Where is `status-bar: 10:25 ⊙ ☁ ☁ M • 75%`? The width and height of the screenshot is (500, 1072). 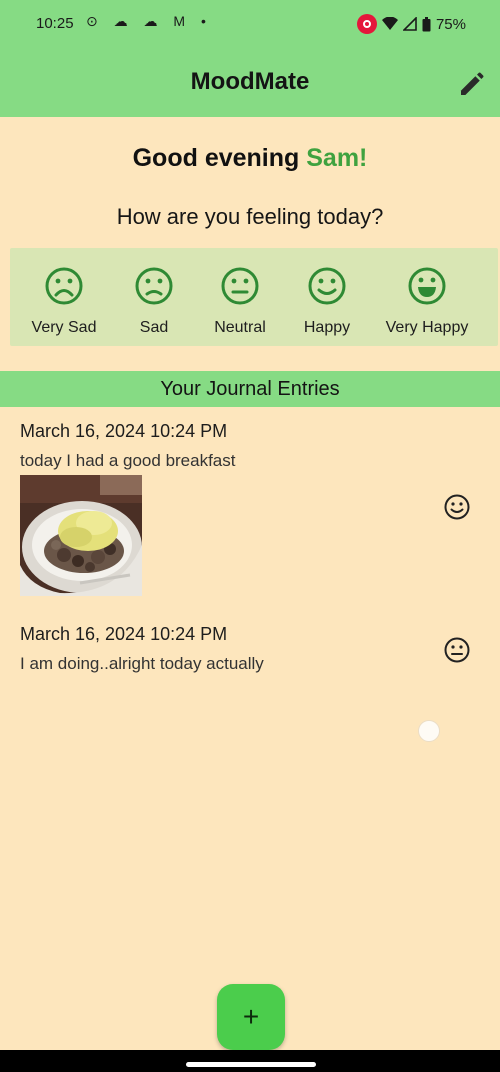 status-bar: 10:25 ⊙ ☁ ☁ M • 75% is located at coordinates (250, 25).